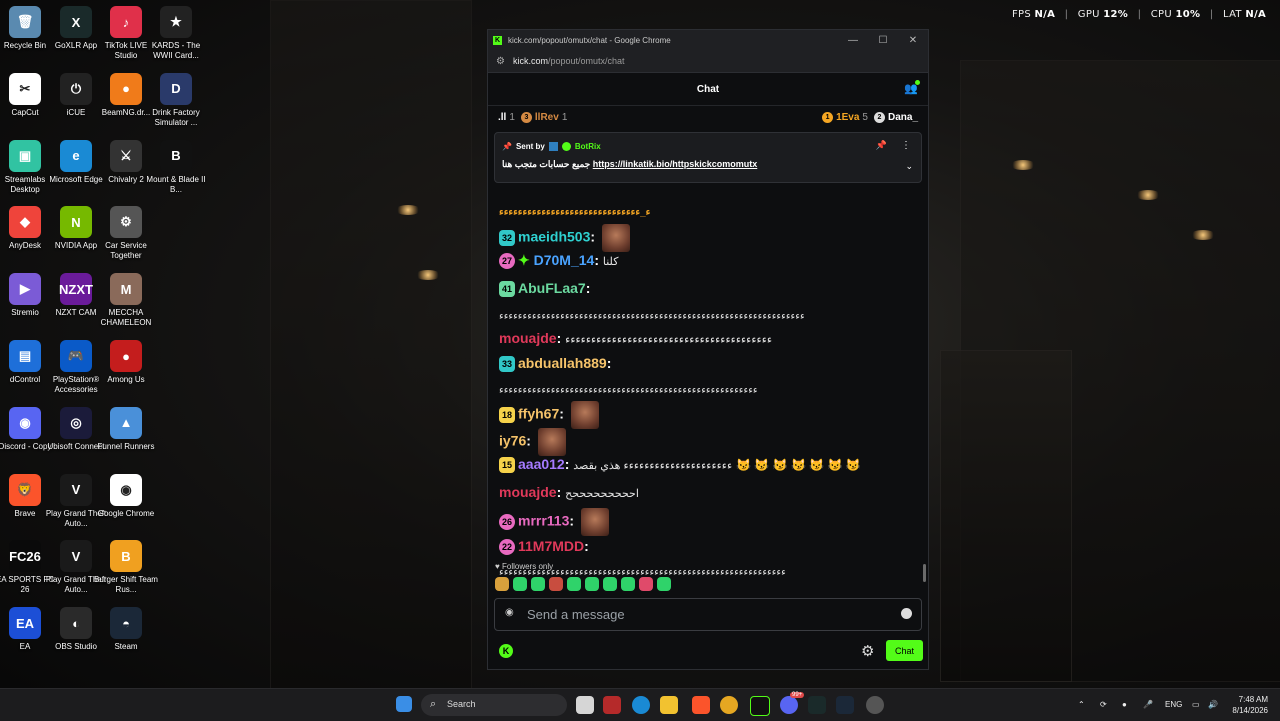  I want to click on chat-message: 41 AbuFLaa7:, so click(705, 288).